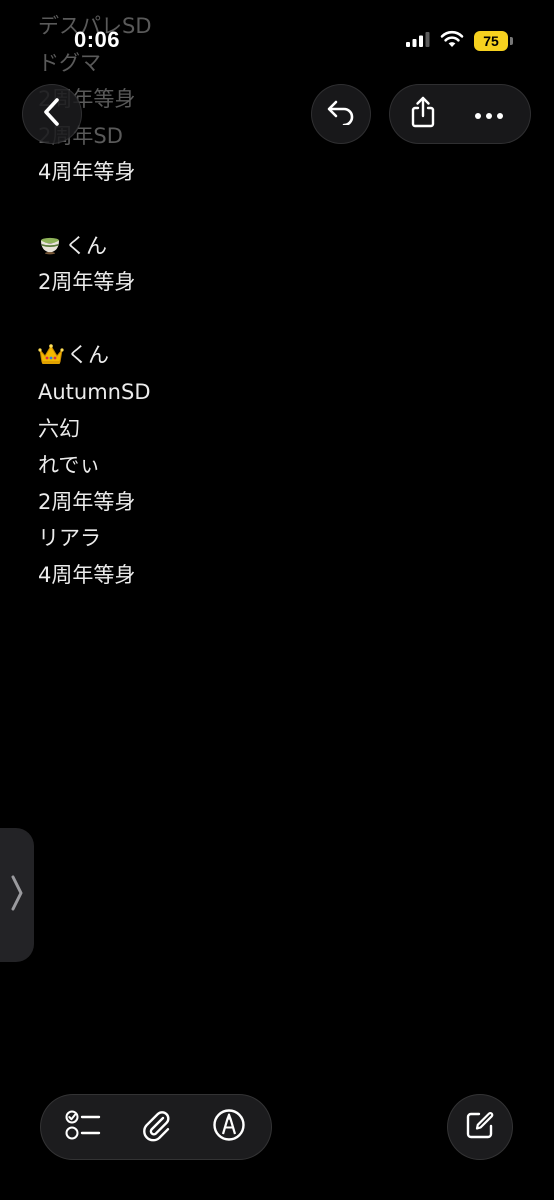  I want to click on ellipsis-icon, so click(489, 114).